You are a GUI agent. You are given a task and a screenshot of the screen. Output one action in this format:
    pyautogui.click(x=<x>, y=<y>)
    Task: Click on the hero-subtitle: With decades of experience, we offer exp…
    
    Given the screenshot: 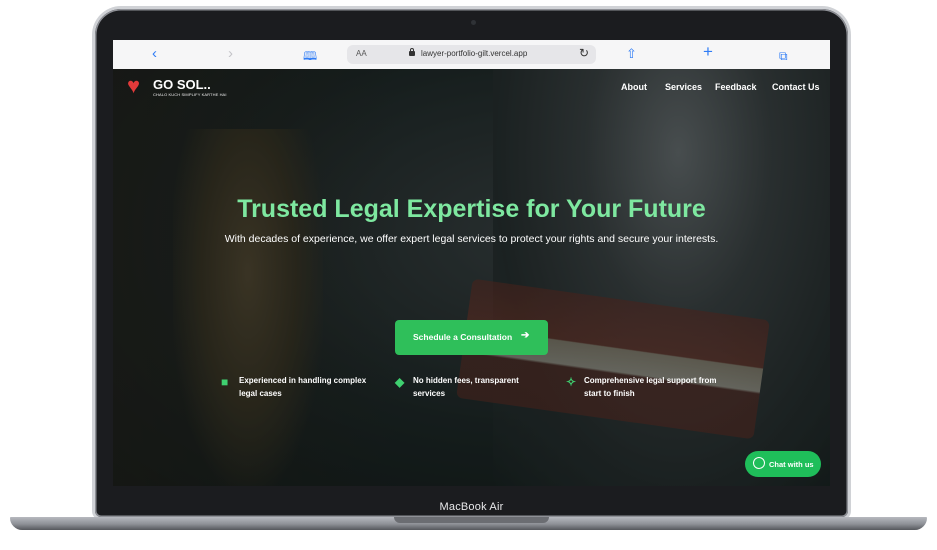 What is the action you would take?
    pyautogui.click(x=471, y=239)
    